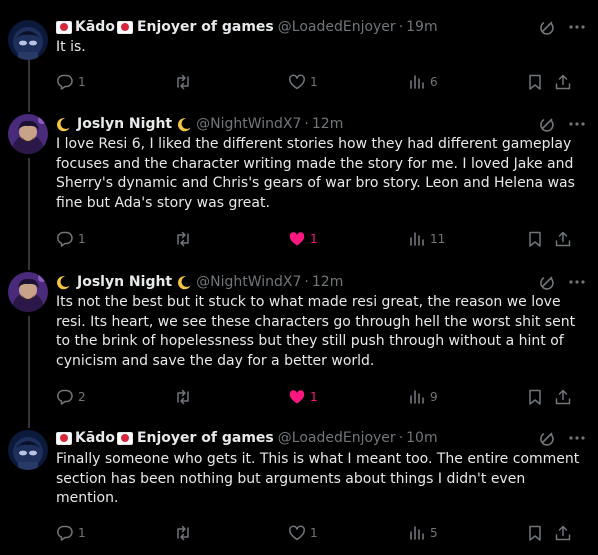  Describe the element at coordinates (434, 533) in the screenshot. I see `views-count: 5` at that location.